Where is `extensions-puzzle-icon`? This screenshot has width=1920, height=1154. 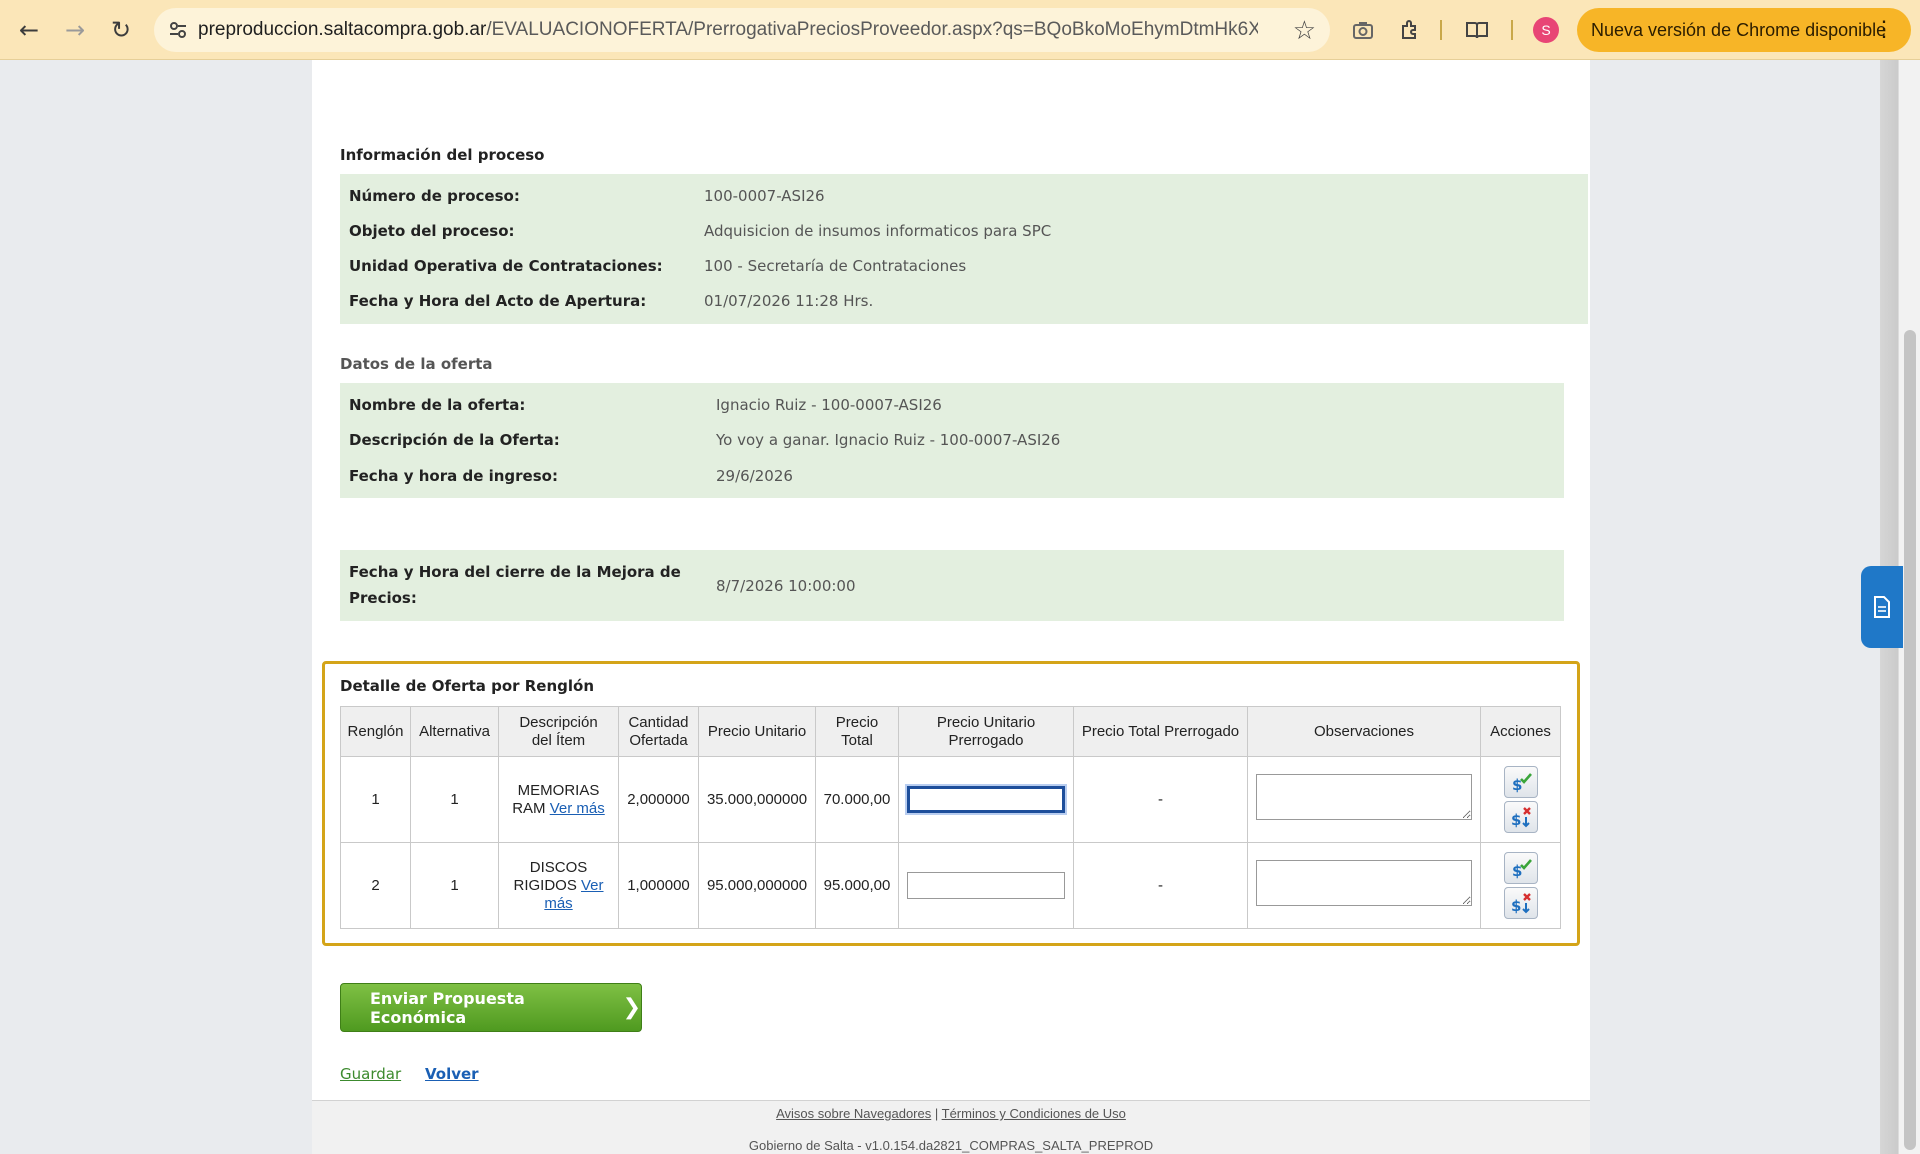 extensions-puzzle-icon is located at coordinates (1410, 30).